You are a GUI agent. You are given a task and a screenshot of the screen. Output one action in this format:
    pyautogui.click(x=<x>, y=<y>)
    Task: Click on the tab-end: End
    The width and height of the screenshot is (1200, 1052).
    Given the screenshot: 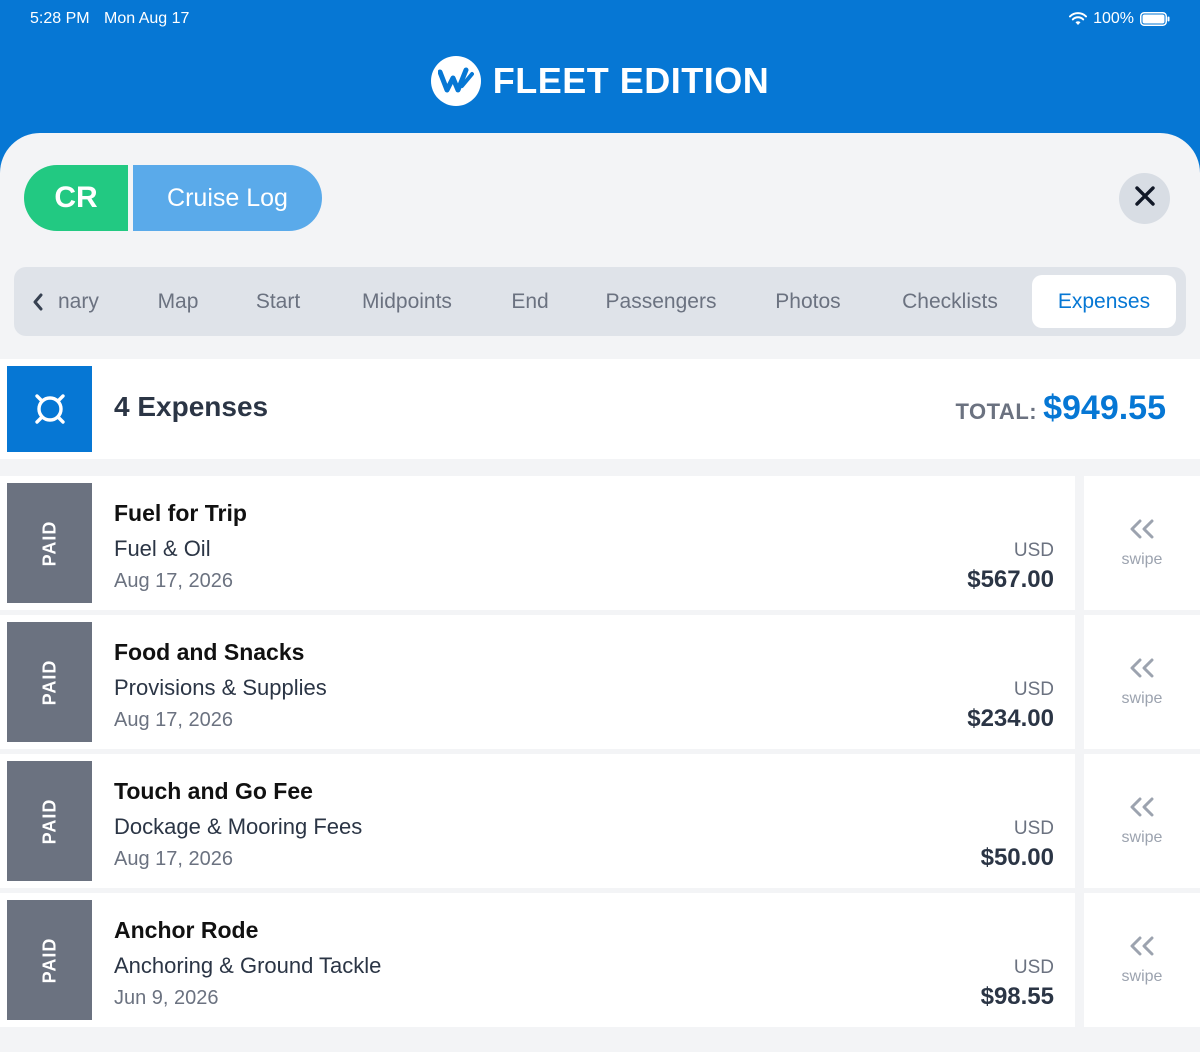 What is the action you would take?
    pyautogui.click(x=530, y=301)
    